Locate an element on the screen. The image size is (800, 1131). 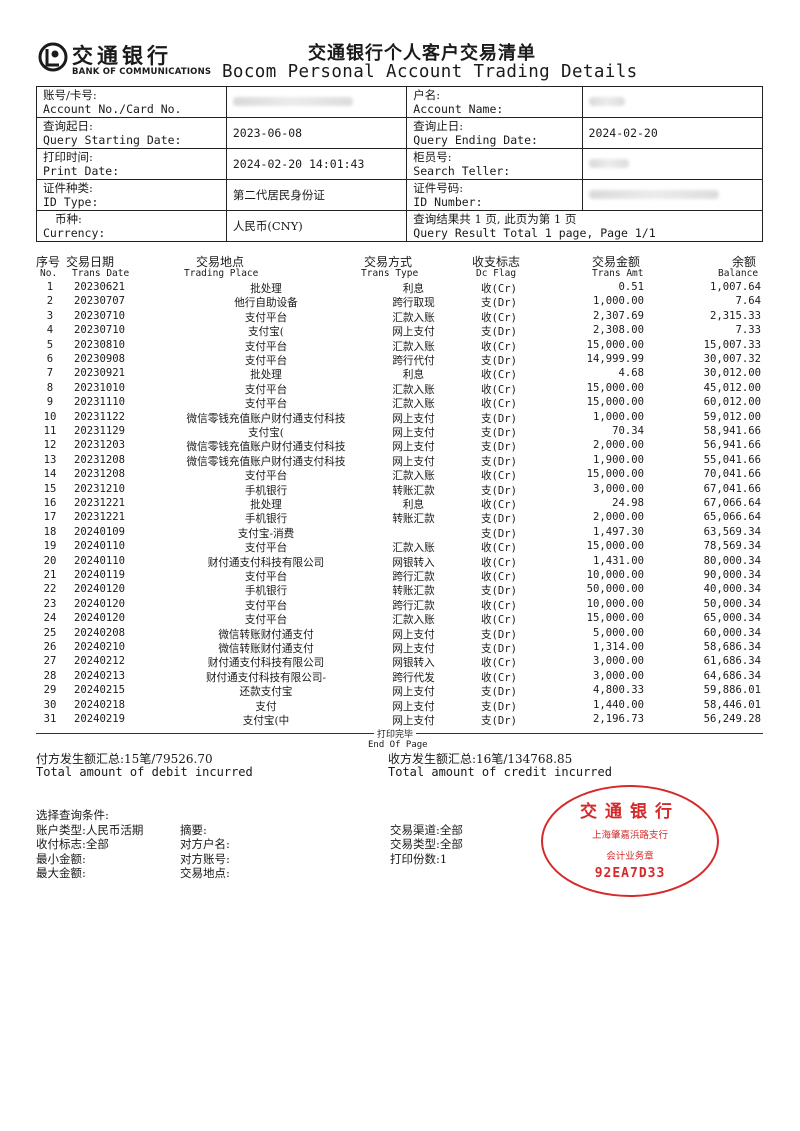
row-amount: 70.34 is located at coordinates (628, 431).